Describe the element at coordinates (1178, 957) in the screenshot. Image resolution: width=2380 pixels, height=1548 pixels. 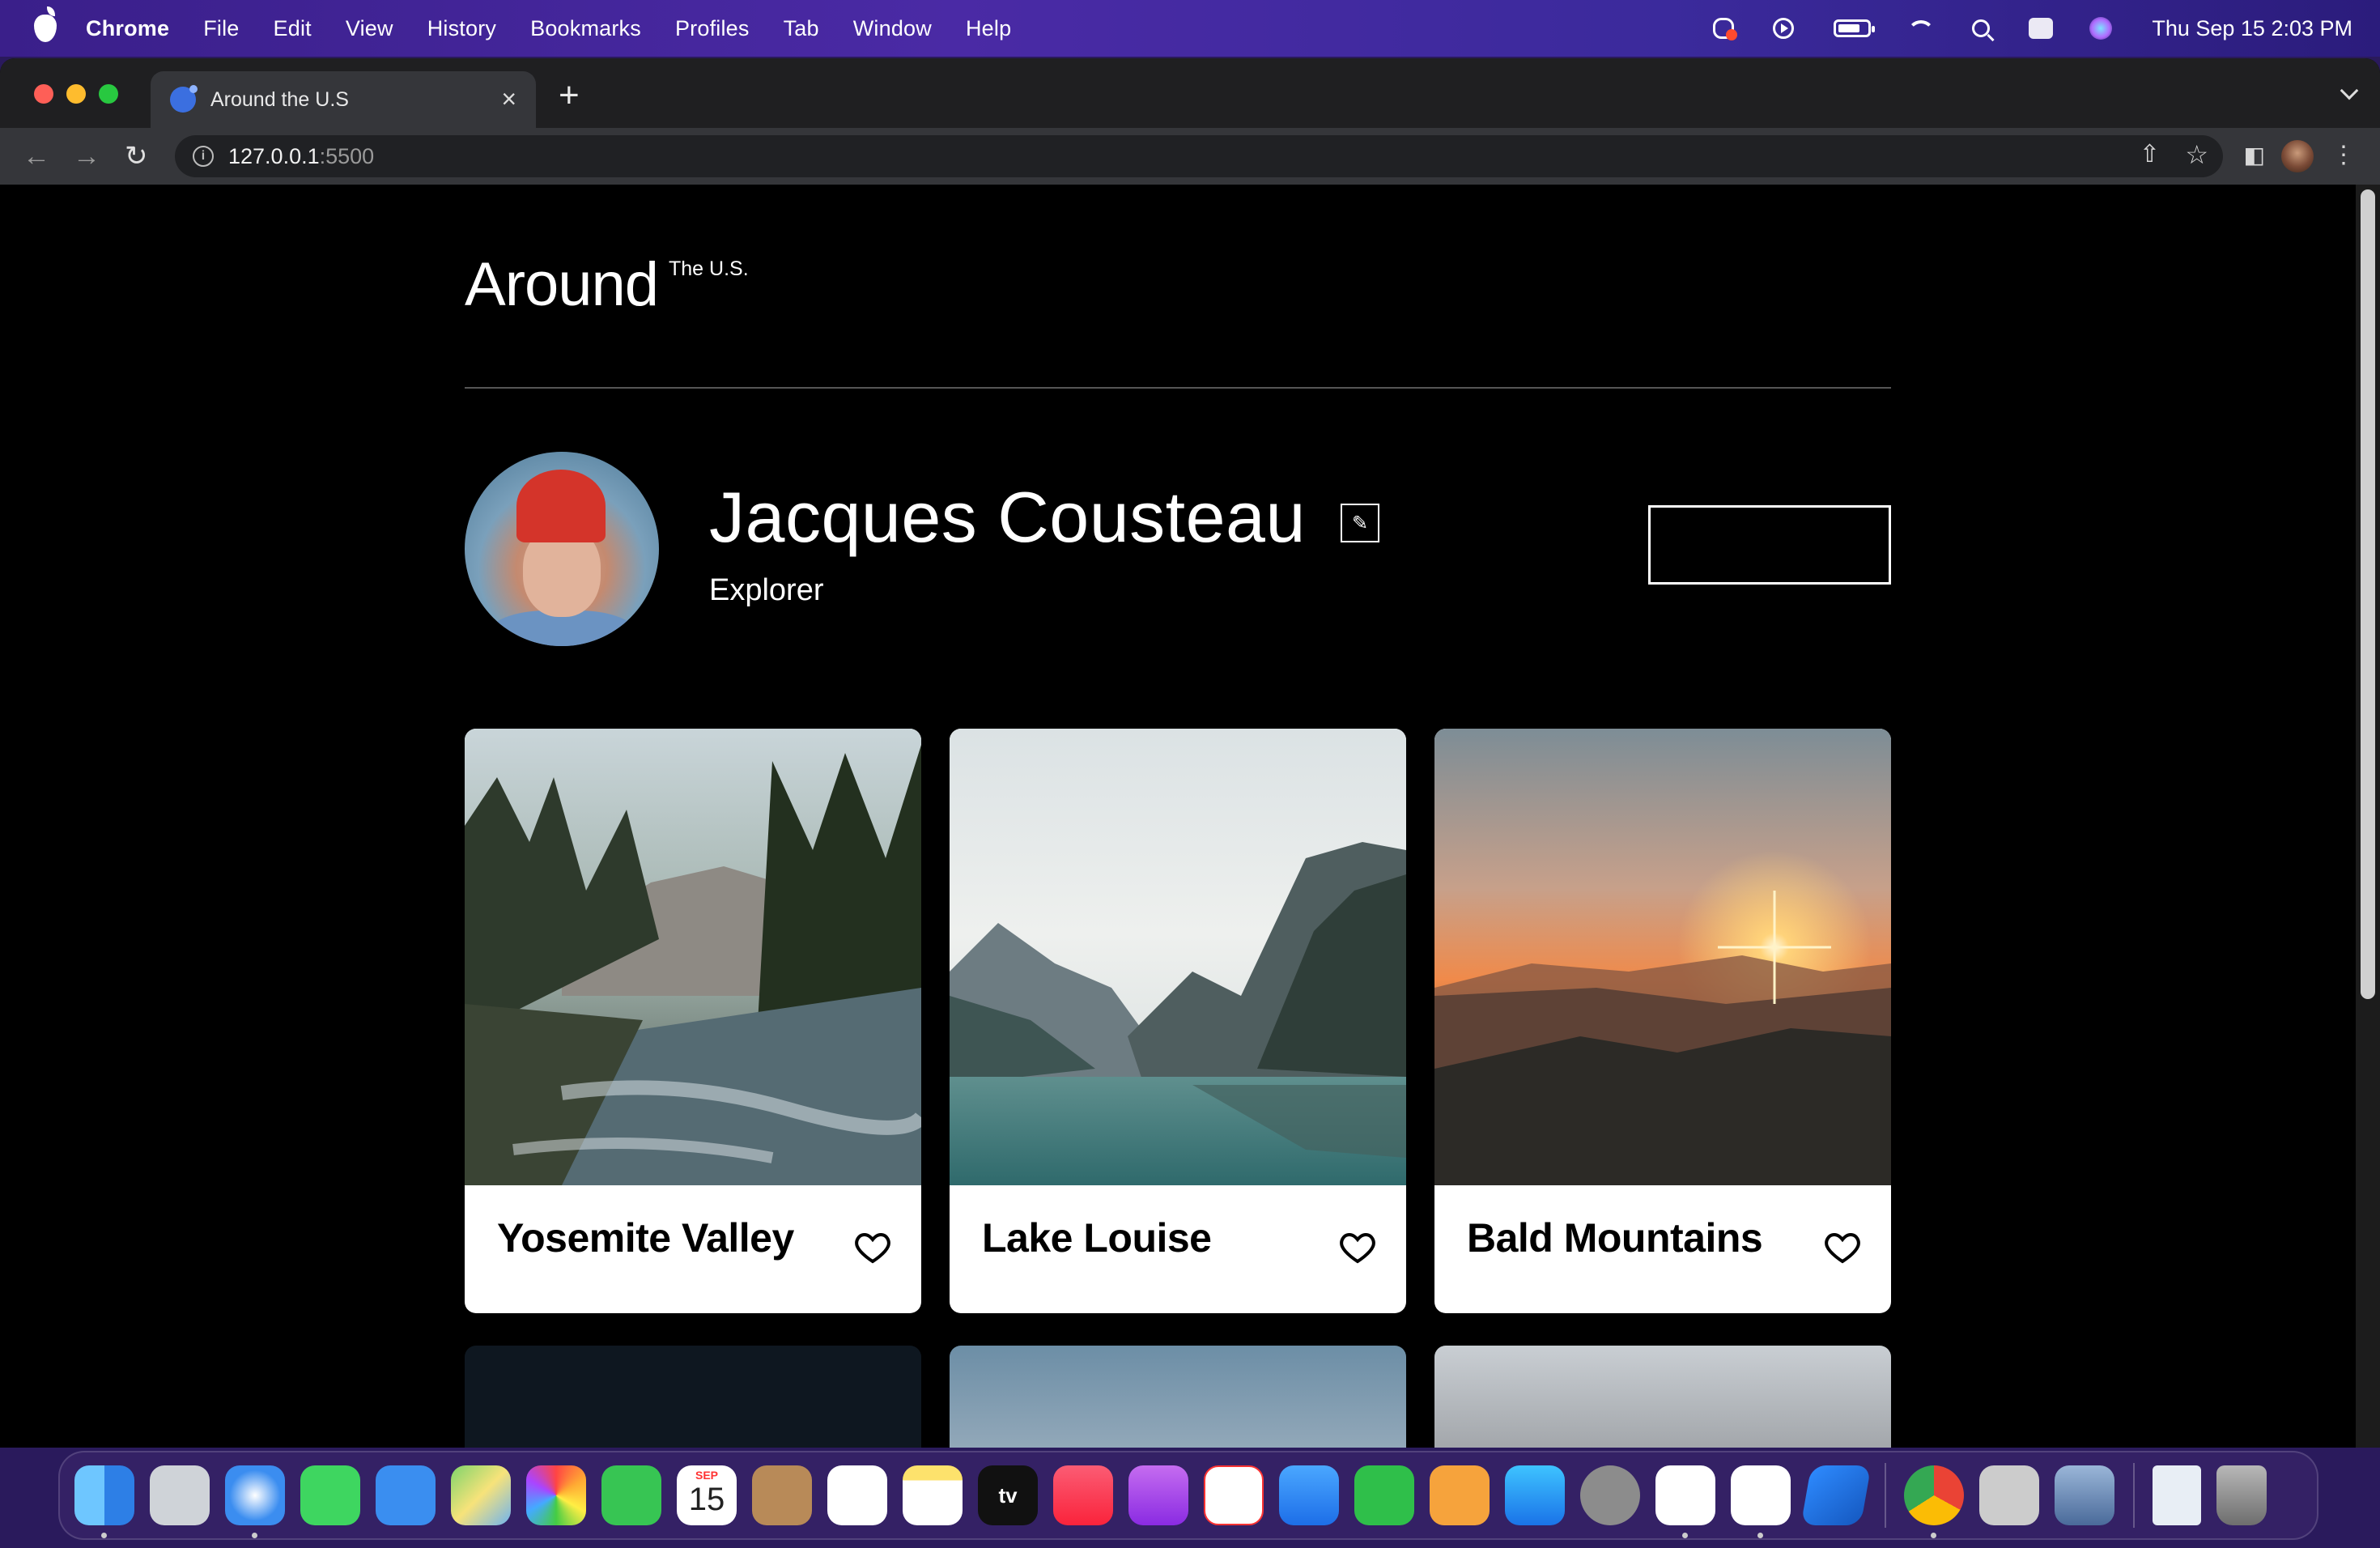
I see `card-photo-lake-louise` at that location.